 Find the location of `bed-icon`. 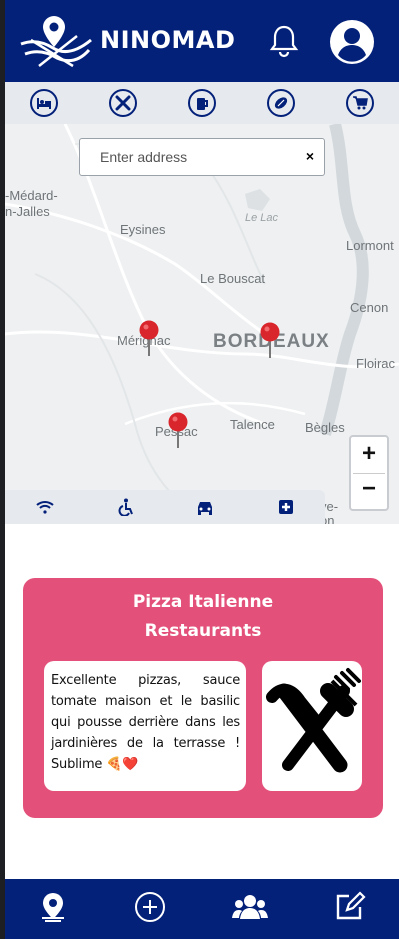

bed-icon is located at coordinates (44, 103).